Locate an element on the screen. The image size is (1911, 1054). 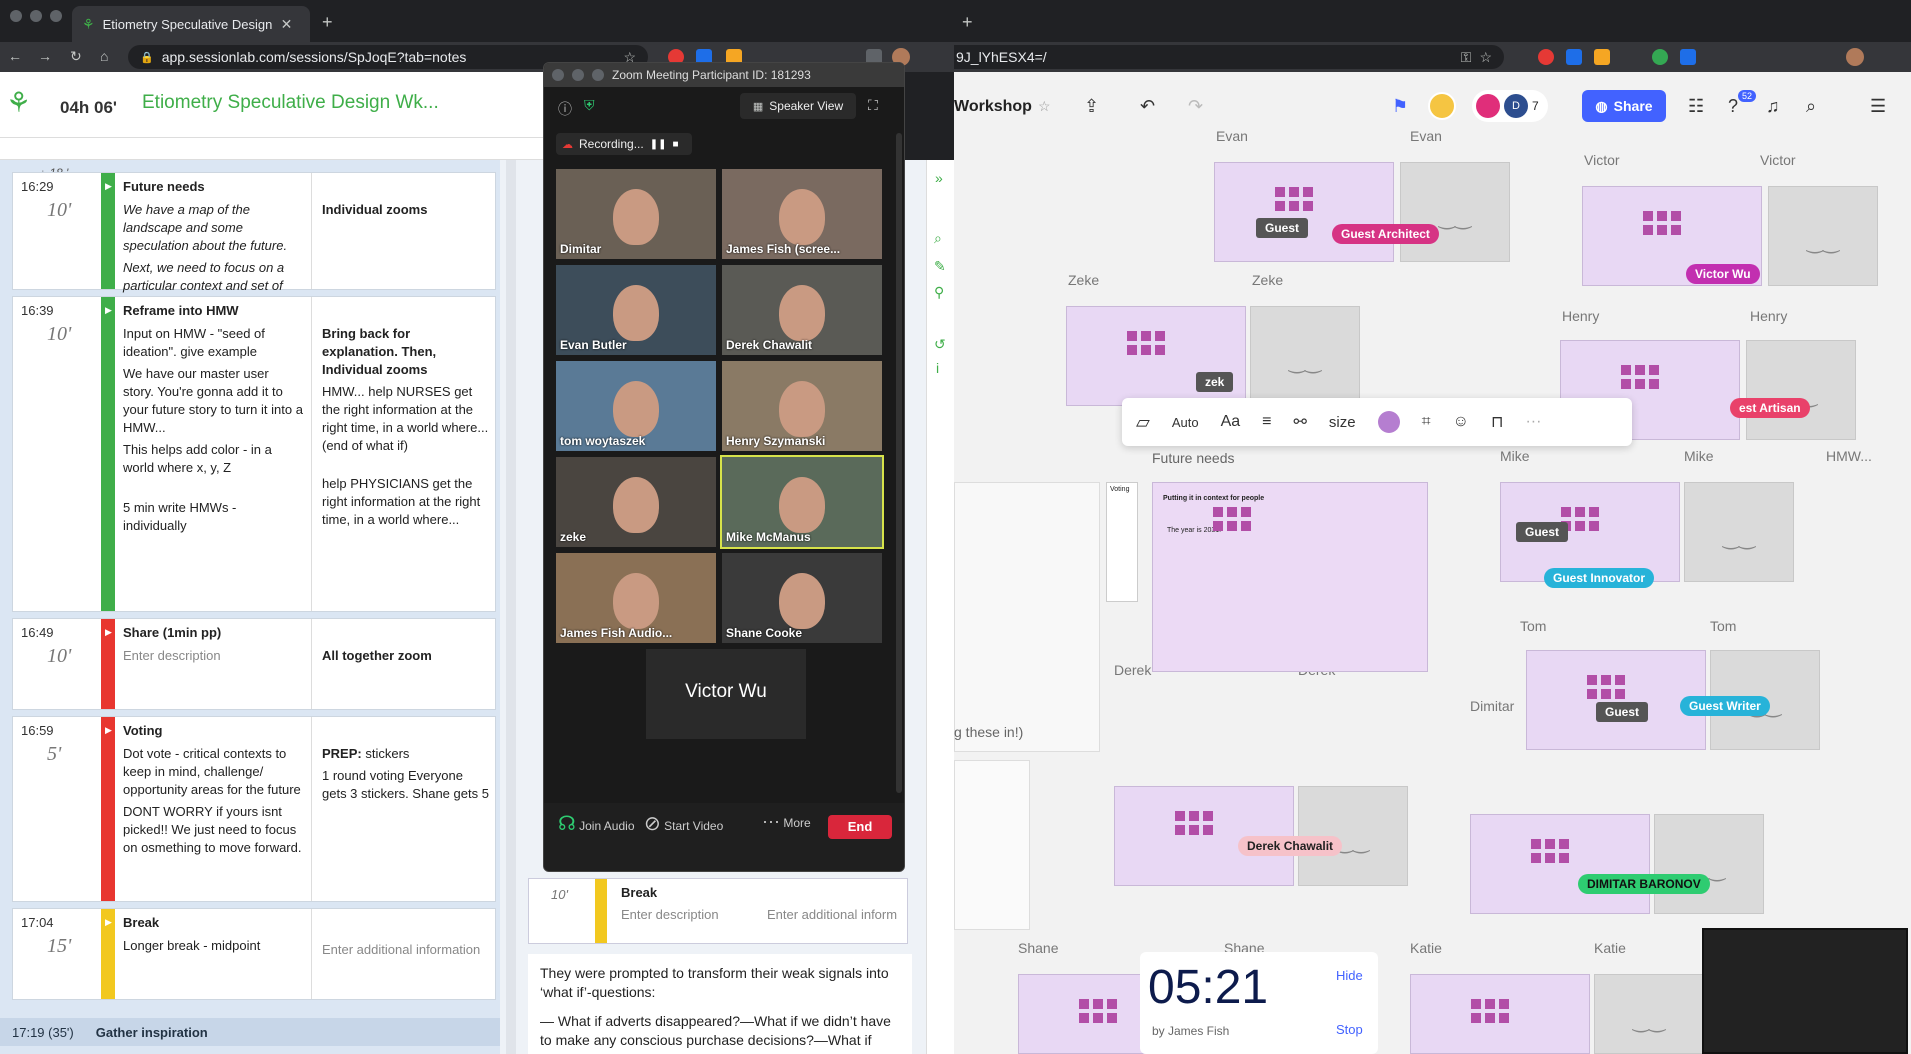
user-avatar is located at coordinates (1442, 106).